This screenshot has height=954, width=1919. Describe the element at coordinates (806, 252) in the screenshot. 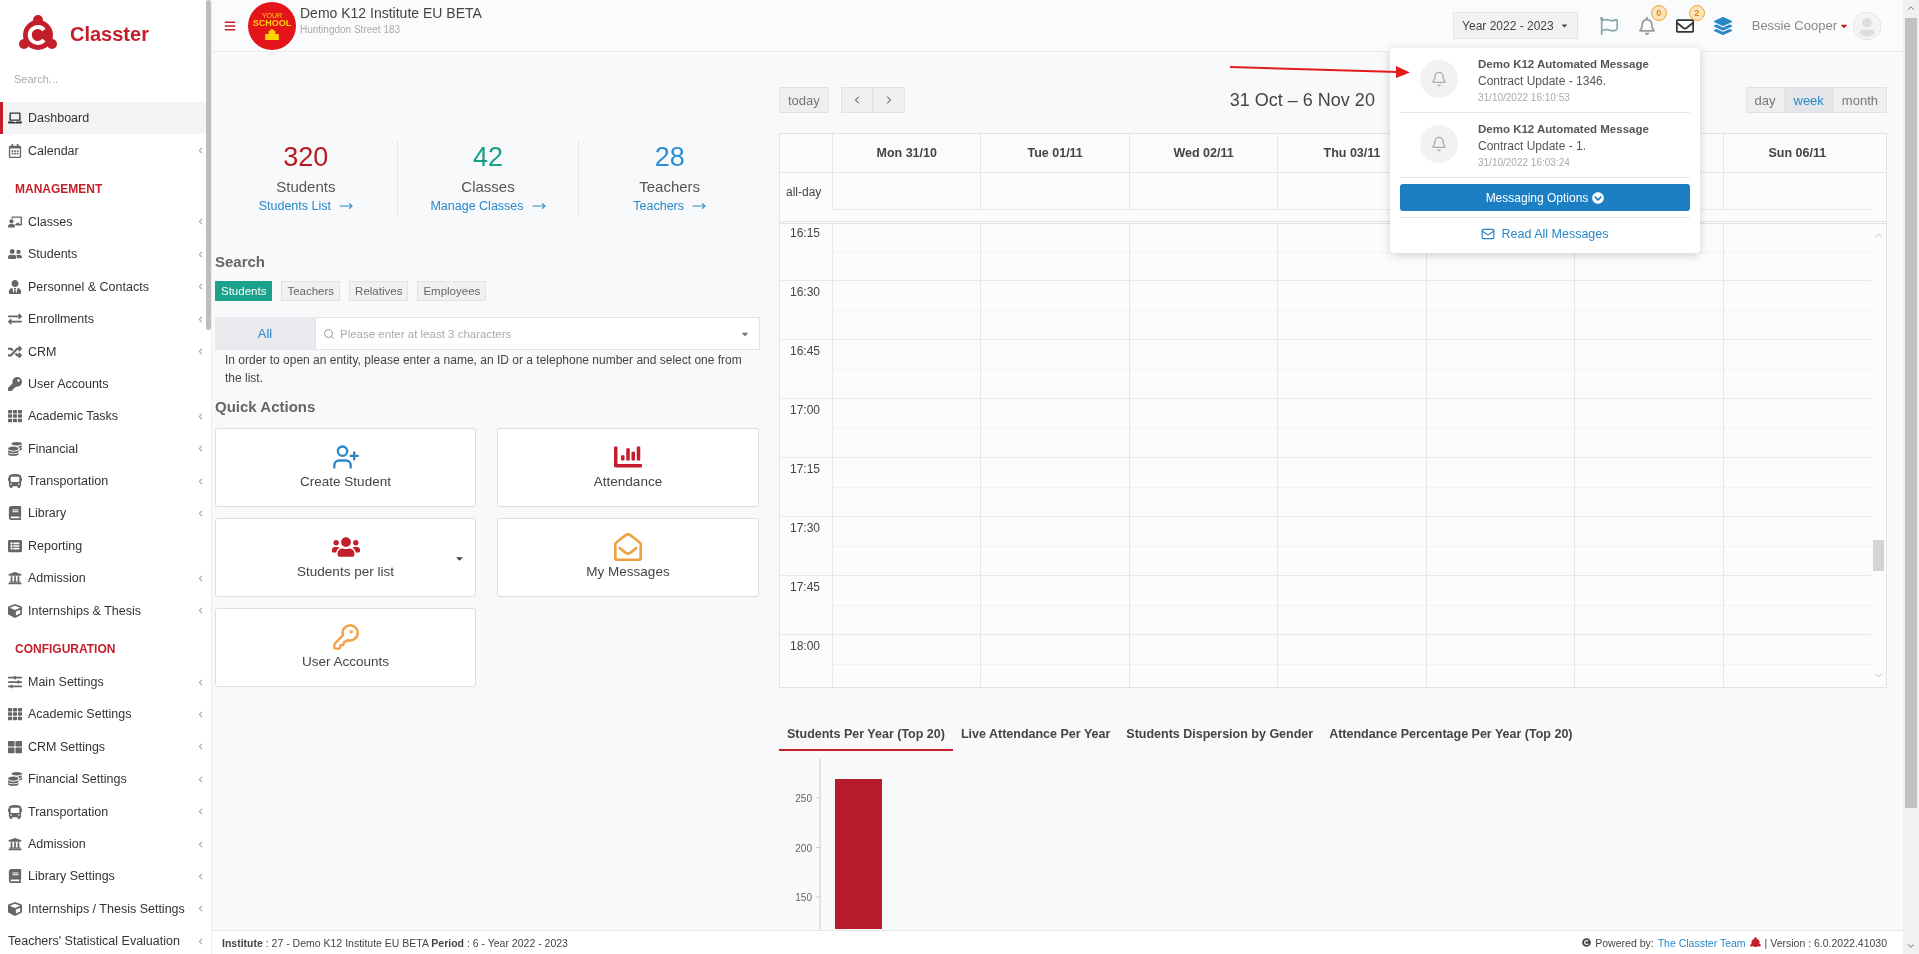

I see `time-label: 16:15` at that location.